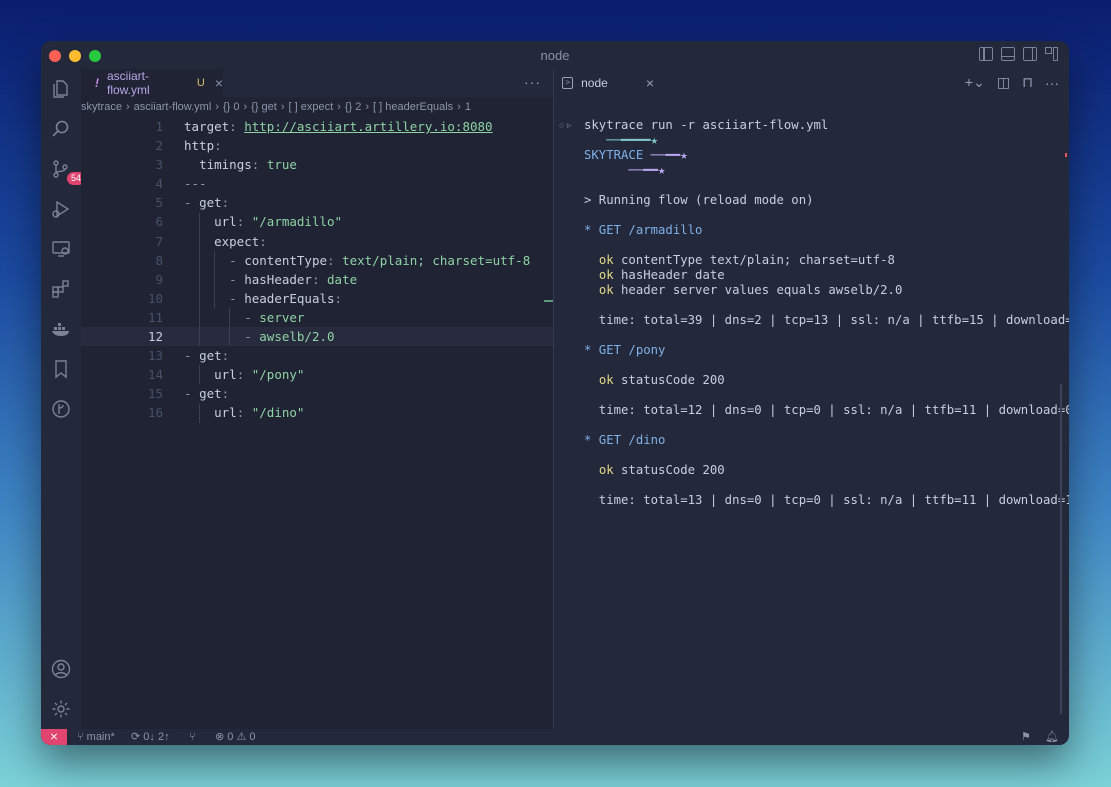 The image size is (1111, 787). What do you see at coordinates (225, 241) in the screenshot?
I see `line-content: expect:` at bounding box center [225, 241].